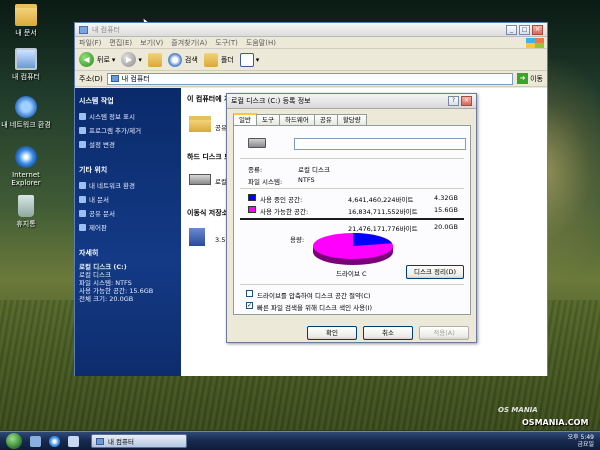 The height and width of the screenshot is (450, 600). I want to click on used-color-swatch, so click(252, 197).